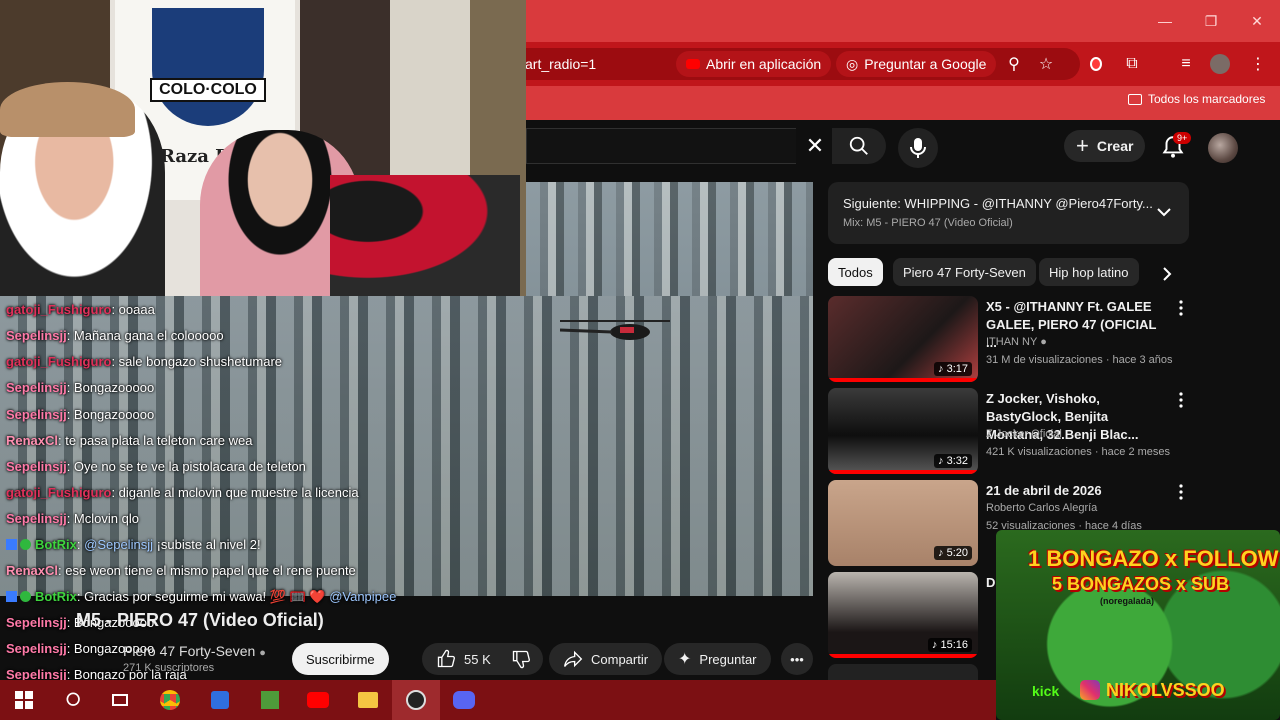 The image size is (1280, 720). I want to click on duration-badge: ♪ 3:32, so click(953, 461).